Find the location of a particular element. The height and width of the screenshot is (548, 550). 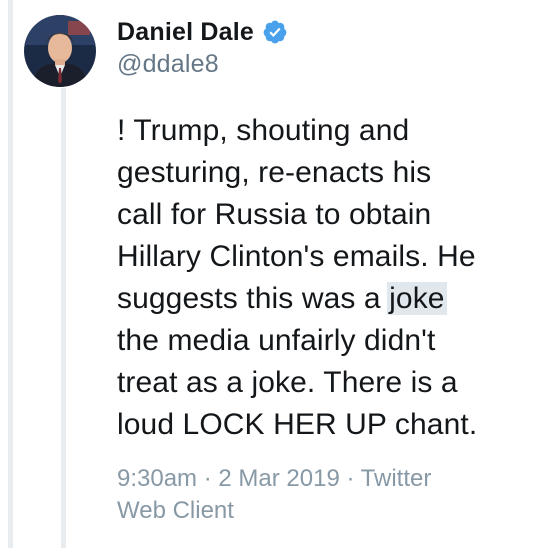

tweet-line: call for Russia to obtain is located at coordinates (274, 214).